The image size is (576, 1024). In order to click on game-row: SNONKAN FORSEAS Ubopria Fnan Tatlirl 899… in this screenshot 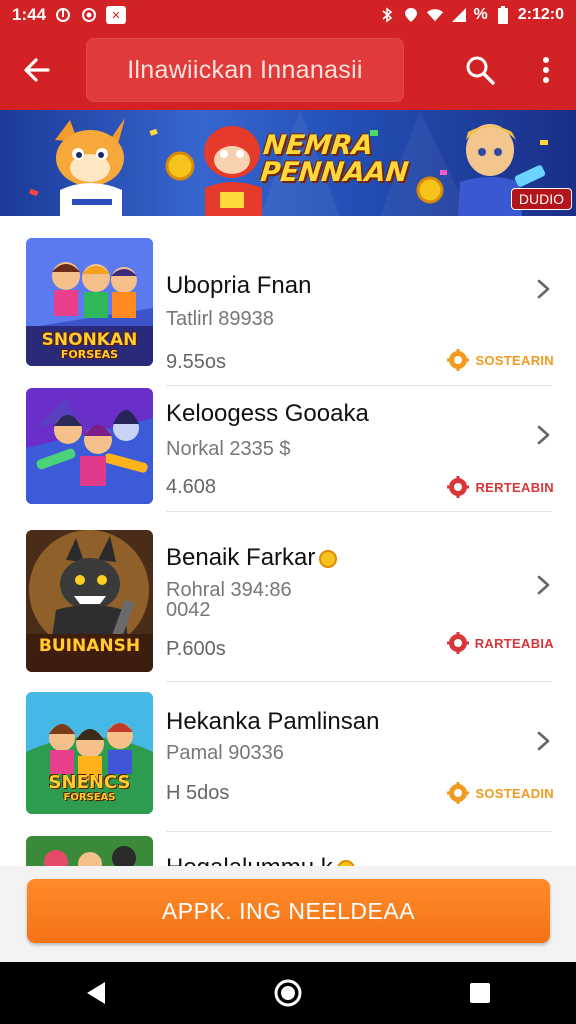, I will do `click(288, 311)`.